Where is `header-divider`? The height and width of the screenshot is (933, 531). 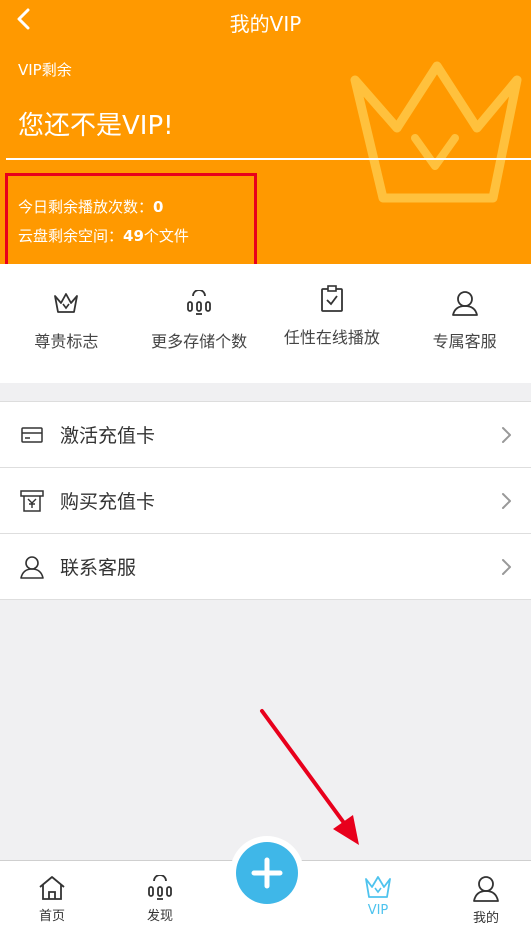
header-divider is located at coordinates (268, 159).